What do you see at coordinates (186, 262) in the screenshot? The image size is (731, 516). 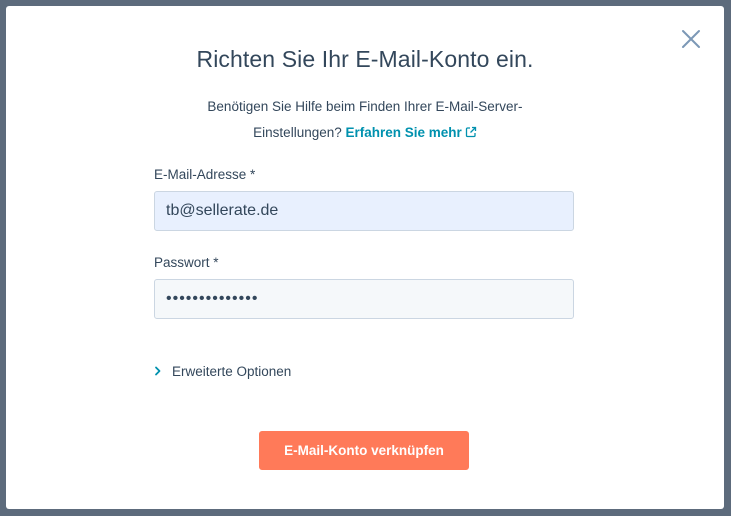 I see `password-label: Passwort *` at bounding box center [186, 262].